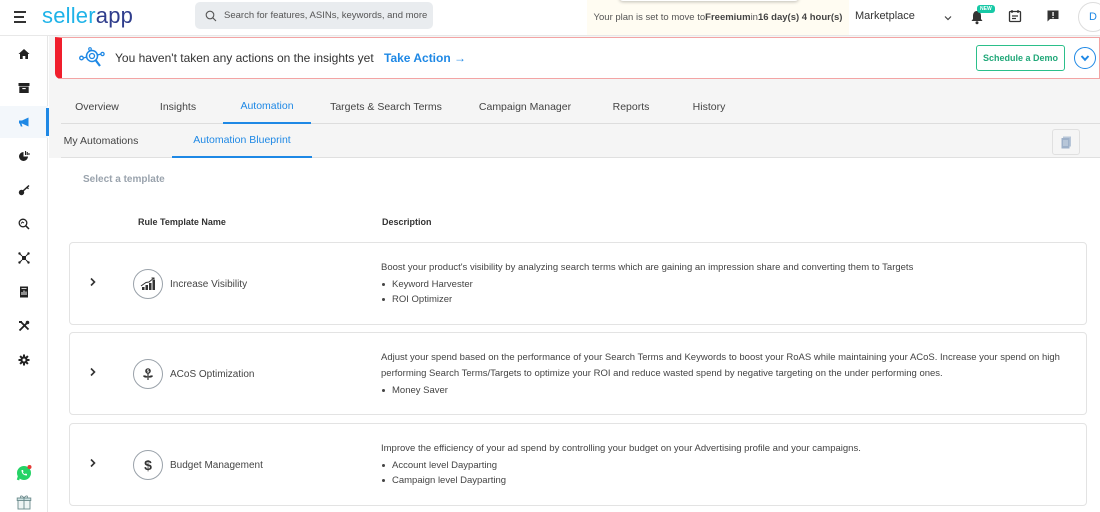  I want to click on logo: sellerapp, so click(87, 16).